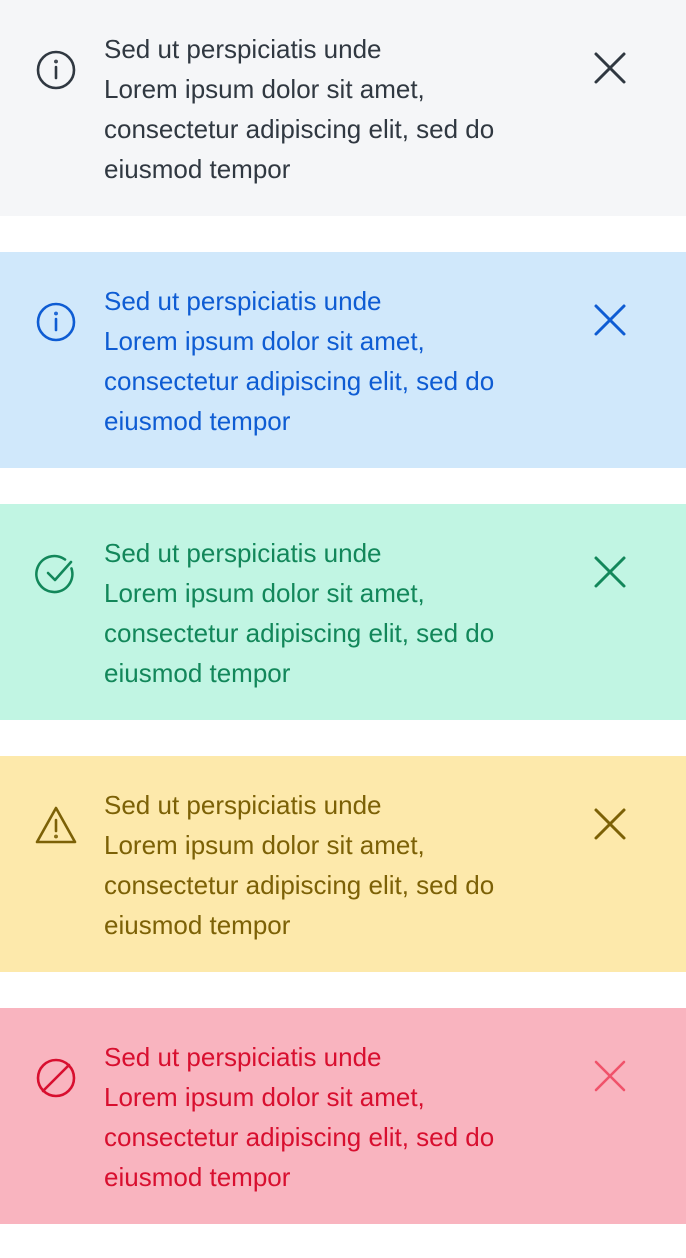 The width and height of the screenshot is (686, 1258). What do you see at coordinates (56, 574) in the screenshot?
I see `check-circle-icon` at bounding box center [56, 574].